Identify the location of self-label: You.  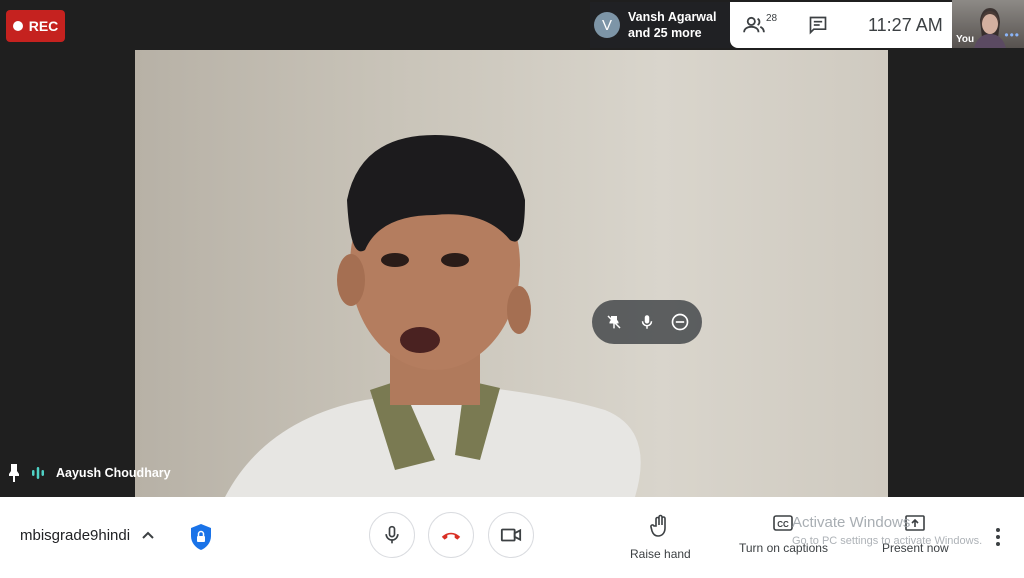
(965, 39).